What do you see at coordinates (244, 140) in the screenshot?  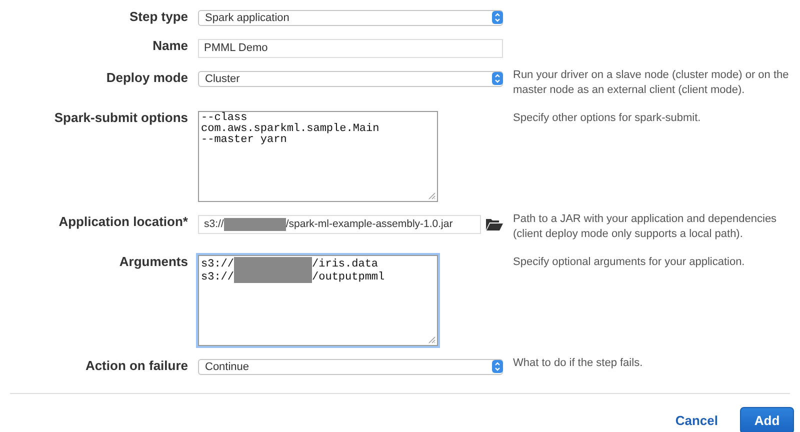 I see `code-line: --master yarn` at bounding box center [244, 140].